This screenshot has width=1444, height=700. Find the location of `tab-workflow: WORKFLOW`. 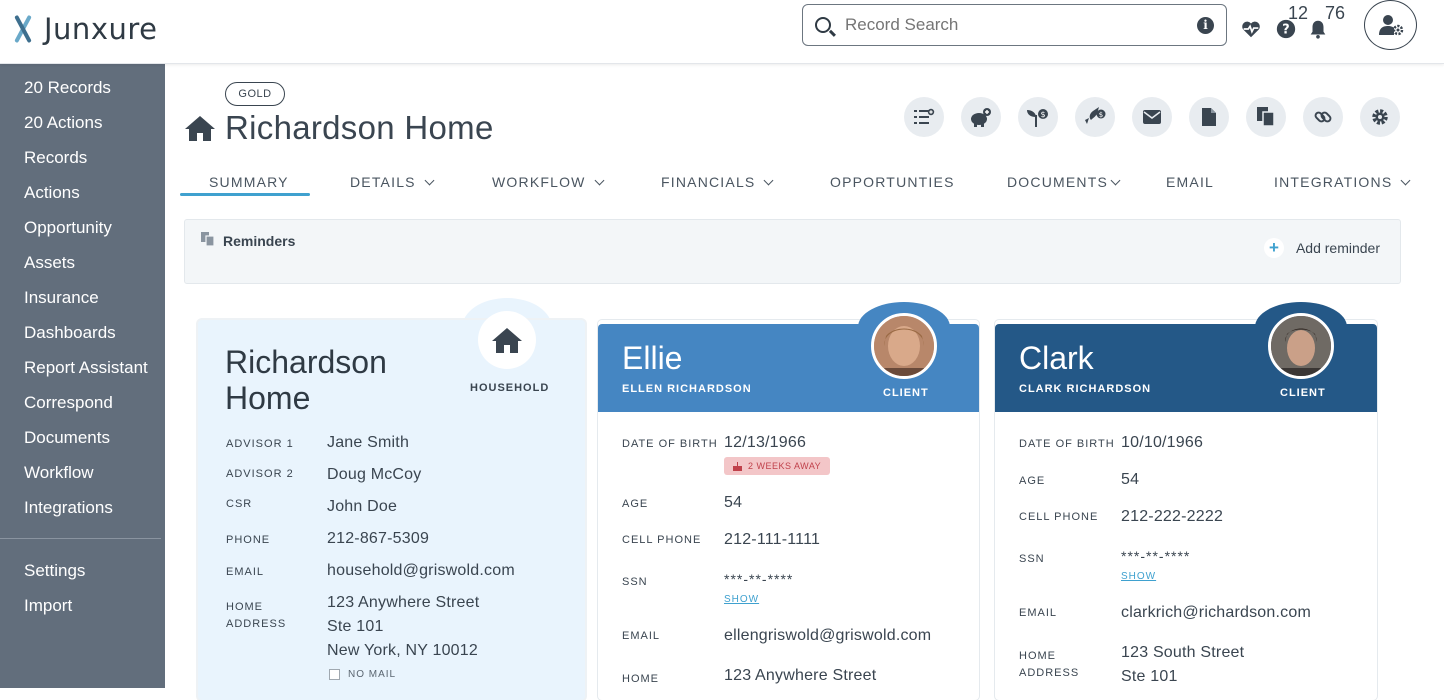

tab-workflow: WORKFLOW is located at coordinates (548, 182).